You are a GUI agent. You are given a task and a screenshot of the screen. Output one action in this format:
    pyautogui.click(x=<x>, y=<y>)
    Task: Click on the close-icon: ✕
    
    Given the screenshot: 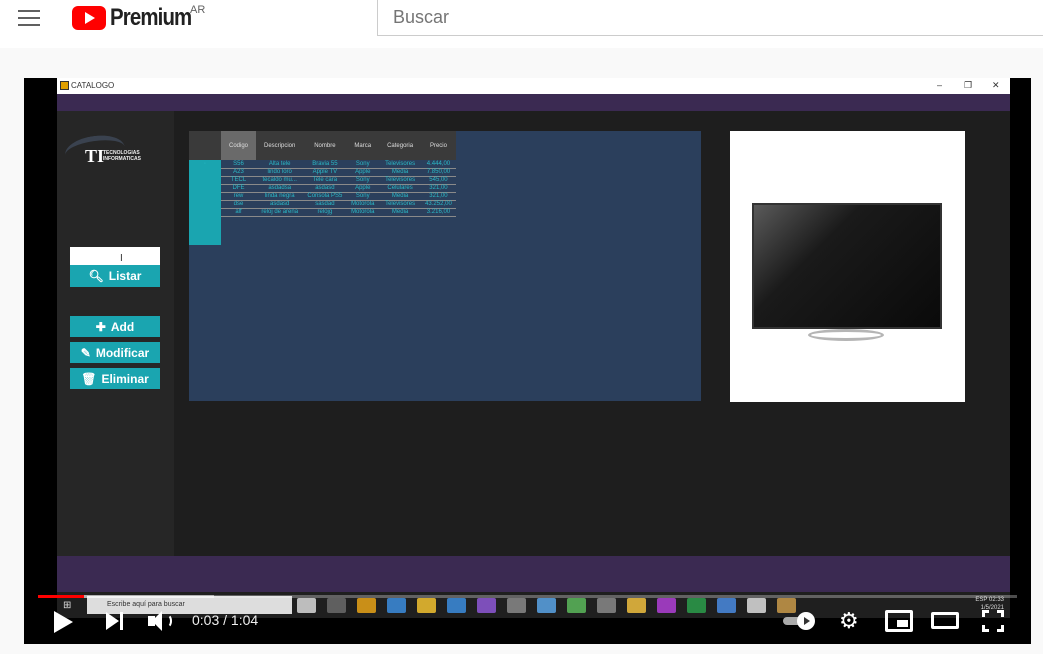 What is the action you would take?
    pyautogui.click(x=996, y=85)
    